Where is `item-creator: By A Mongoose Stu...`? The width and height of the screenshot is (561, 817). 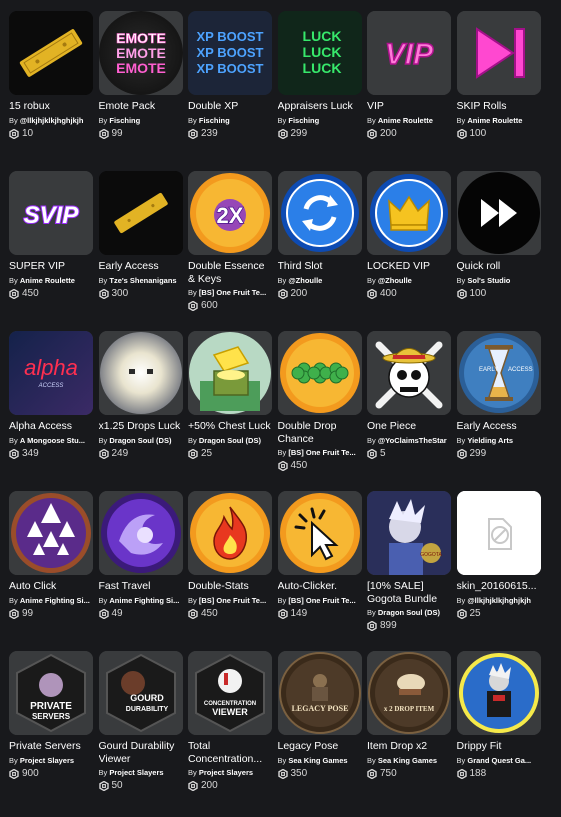 item-creator: By A Mongoose Stu... is located at coordinates (51, 441).